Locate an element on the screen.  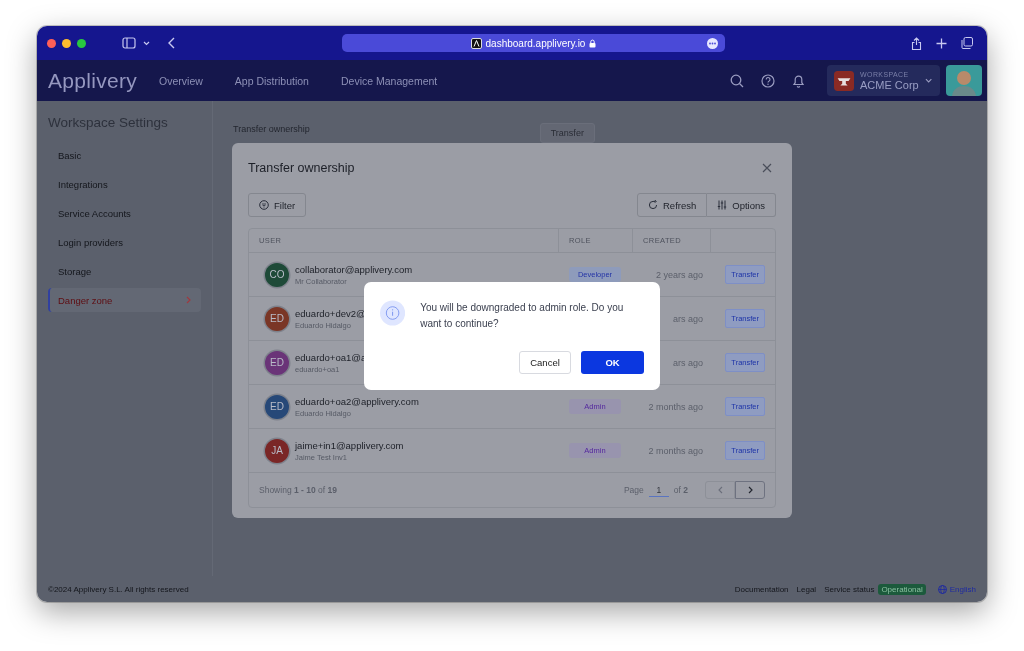
site-icon is located at coordinates (476, 43).